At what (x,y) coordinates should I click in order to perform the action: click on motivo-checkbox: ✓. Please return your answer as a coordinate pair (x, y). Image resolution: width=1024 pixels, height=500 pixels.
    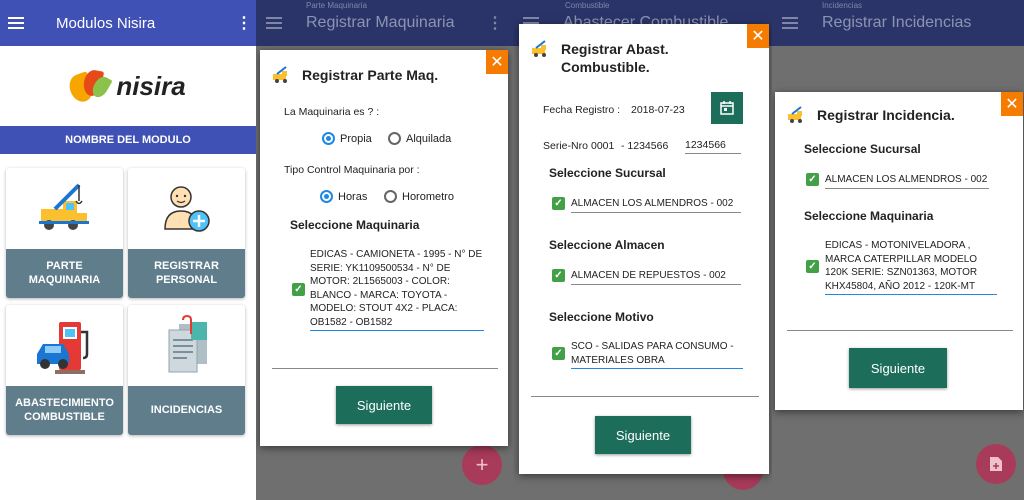
    Looking at the image, I should click on (558, 353).